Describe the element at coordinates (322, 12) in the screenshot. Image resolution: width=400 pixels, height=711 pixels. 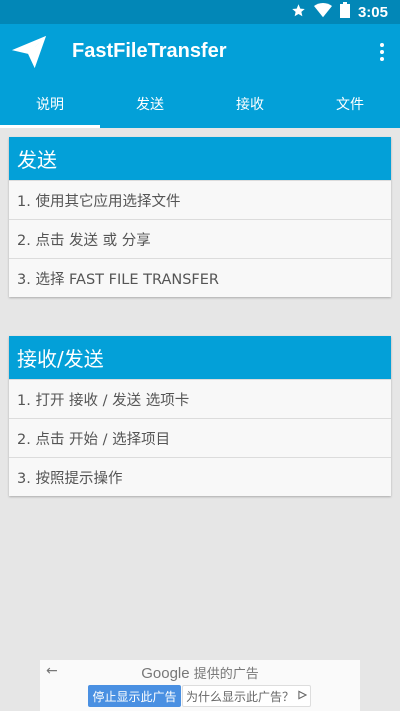
I see `wifi-icon` at that location.